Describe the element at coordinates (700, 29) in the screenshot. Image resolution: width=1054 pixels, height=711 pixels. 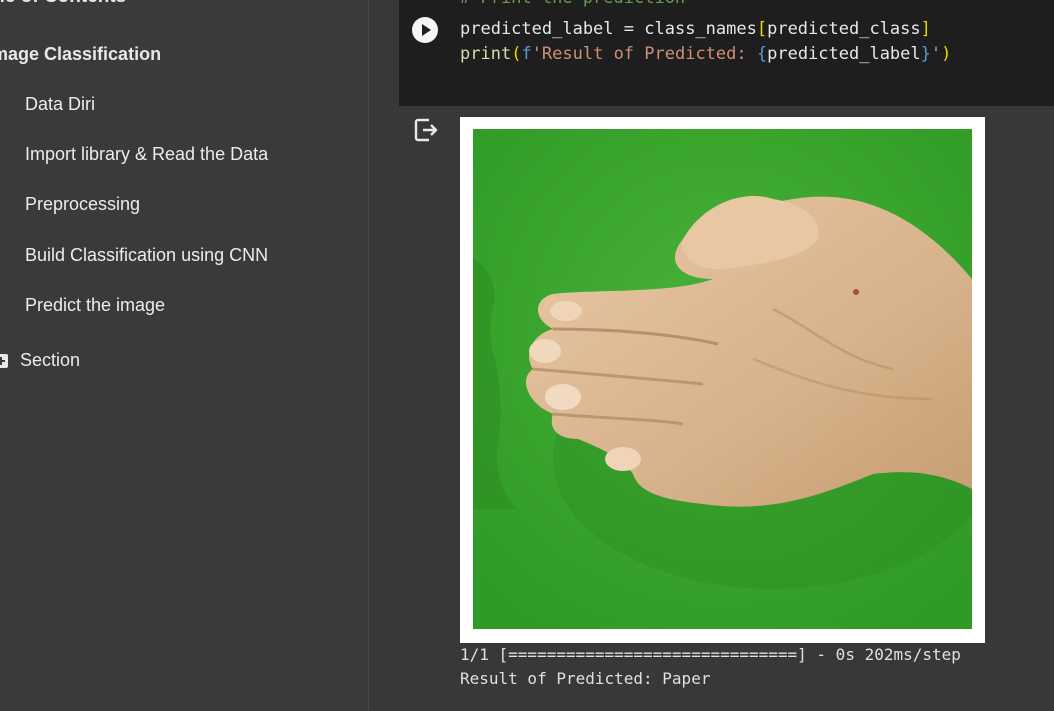
I see `code-token: class_names` at that location.